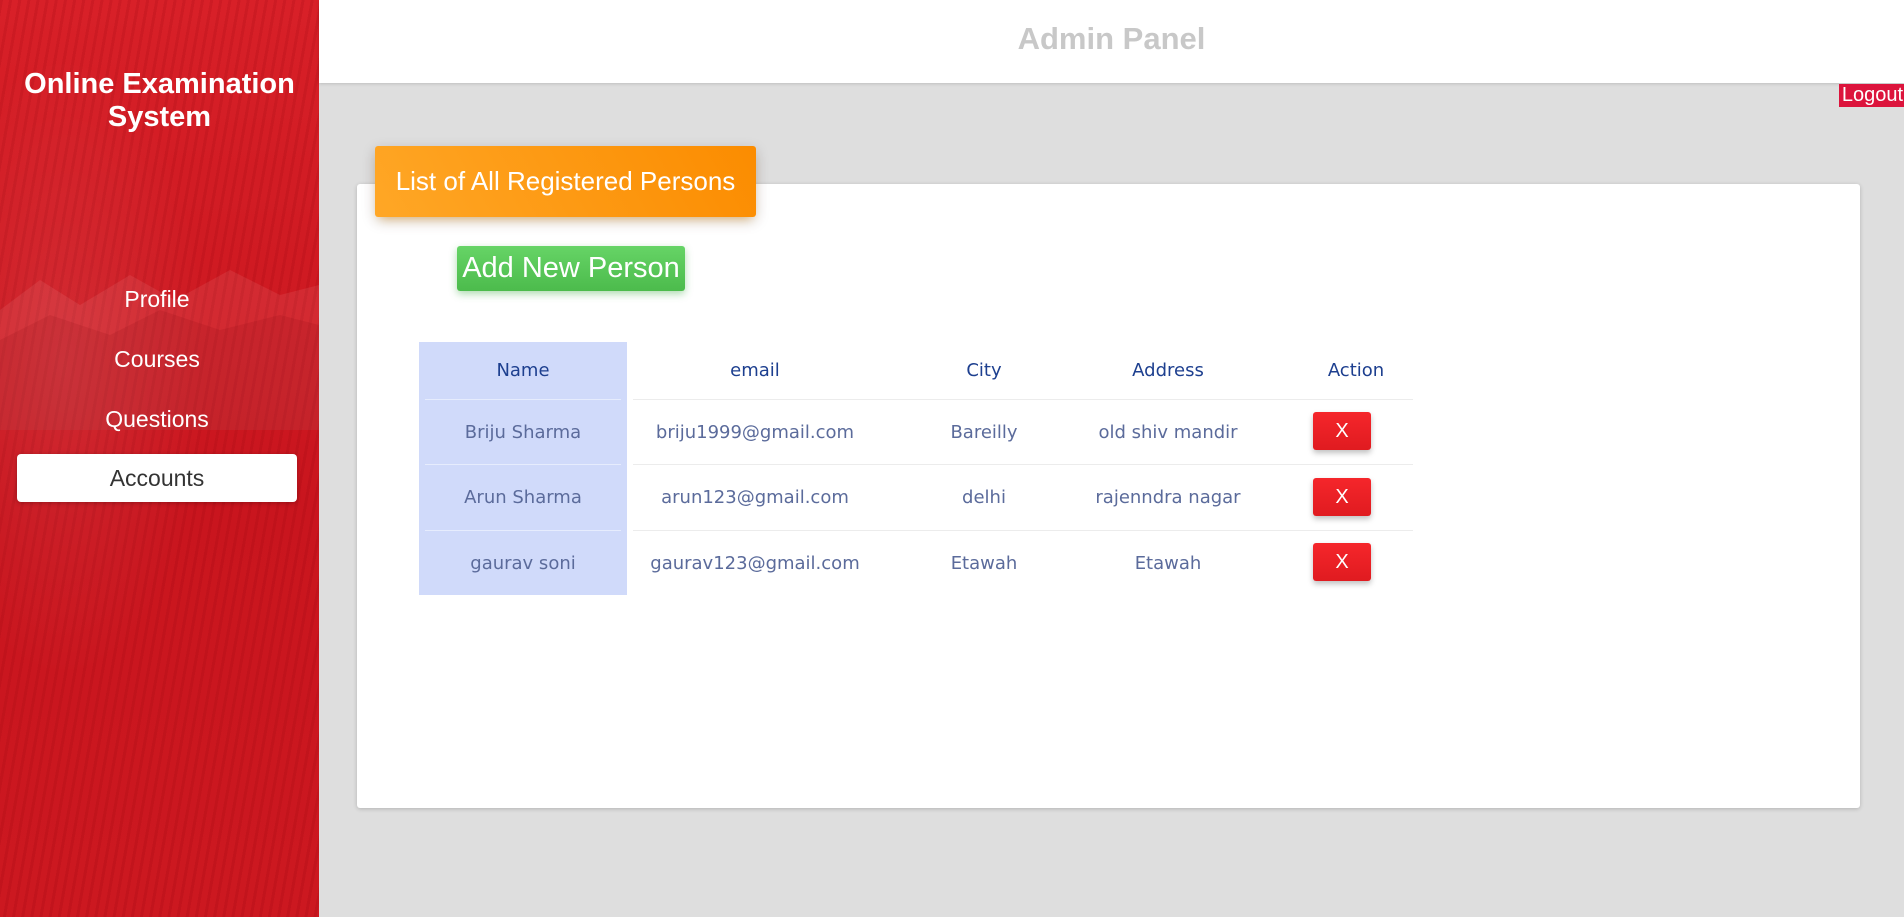 The height and width of the screenshot is (917, 1904). I want to click on column-header-action: Action, so click(1356, 370).